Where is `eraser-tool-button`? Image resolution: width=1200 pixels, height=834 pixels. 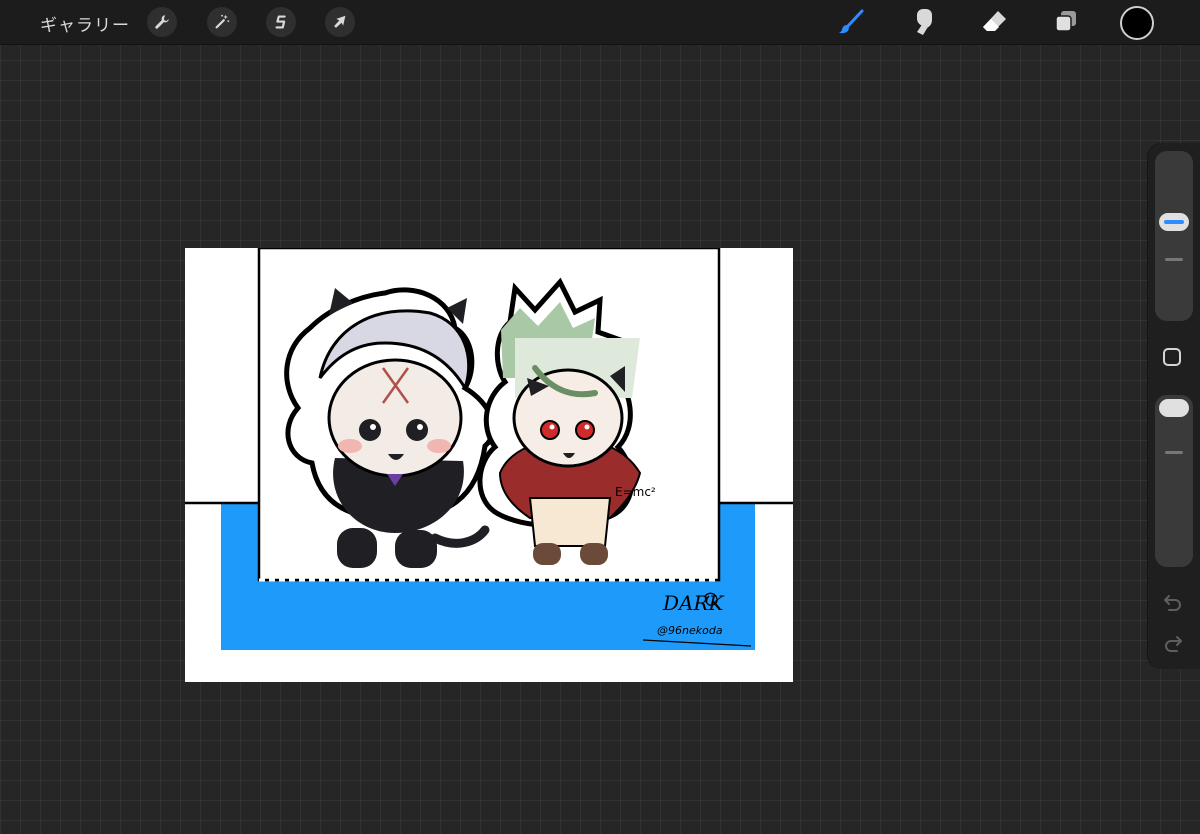 eraser-tool-button is located at coordinates (995, 22).